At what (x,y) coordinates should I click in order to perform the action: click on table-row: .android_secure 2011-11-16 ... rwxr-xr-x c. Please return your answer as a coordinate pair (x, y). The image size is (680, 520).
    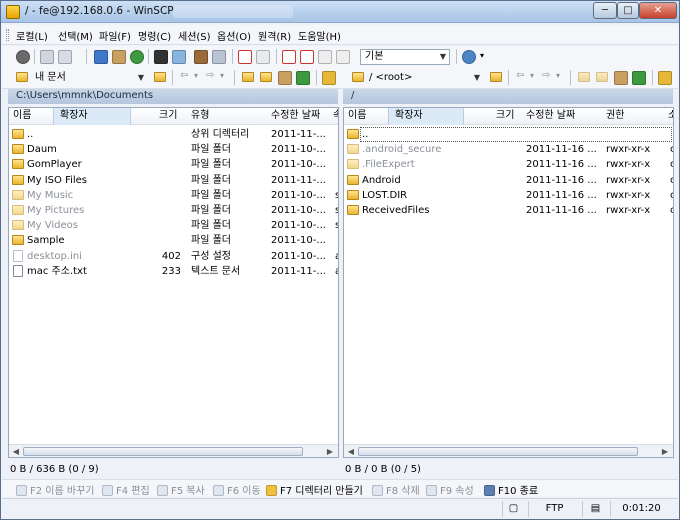
    Looking at the image, I should click on (508, 149).